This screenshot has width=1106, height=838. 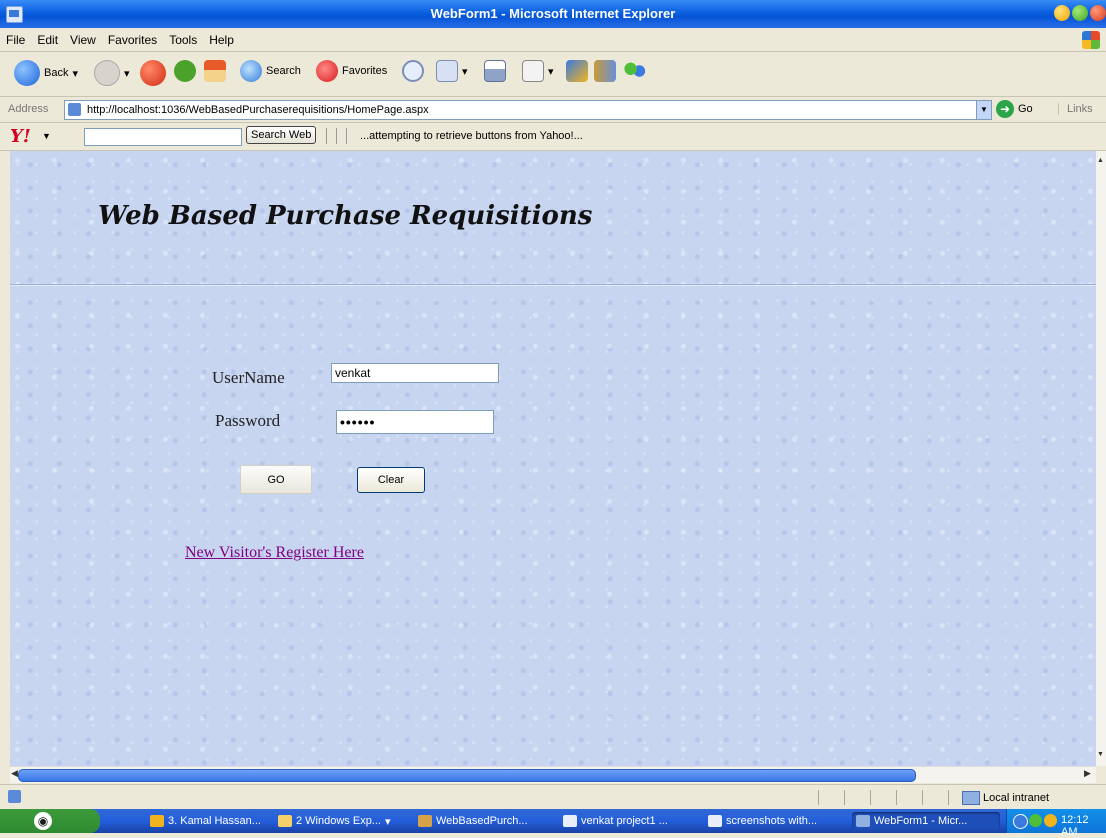 What do you see at coordinates (248, 377) in the screenshot?
I see `username-label: UserName` at bounding box center [248, 377].